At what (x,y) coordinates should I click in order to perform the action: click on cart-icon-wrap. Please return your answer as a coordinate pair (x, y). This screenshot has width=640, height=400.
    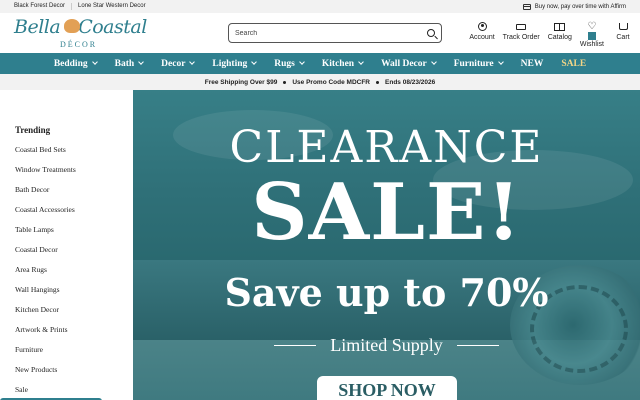
    Looking at the image, I should click on (623, 26).